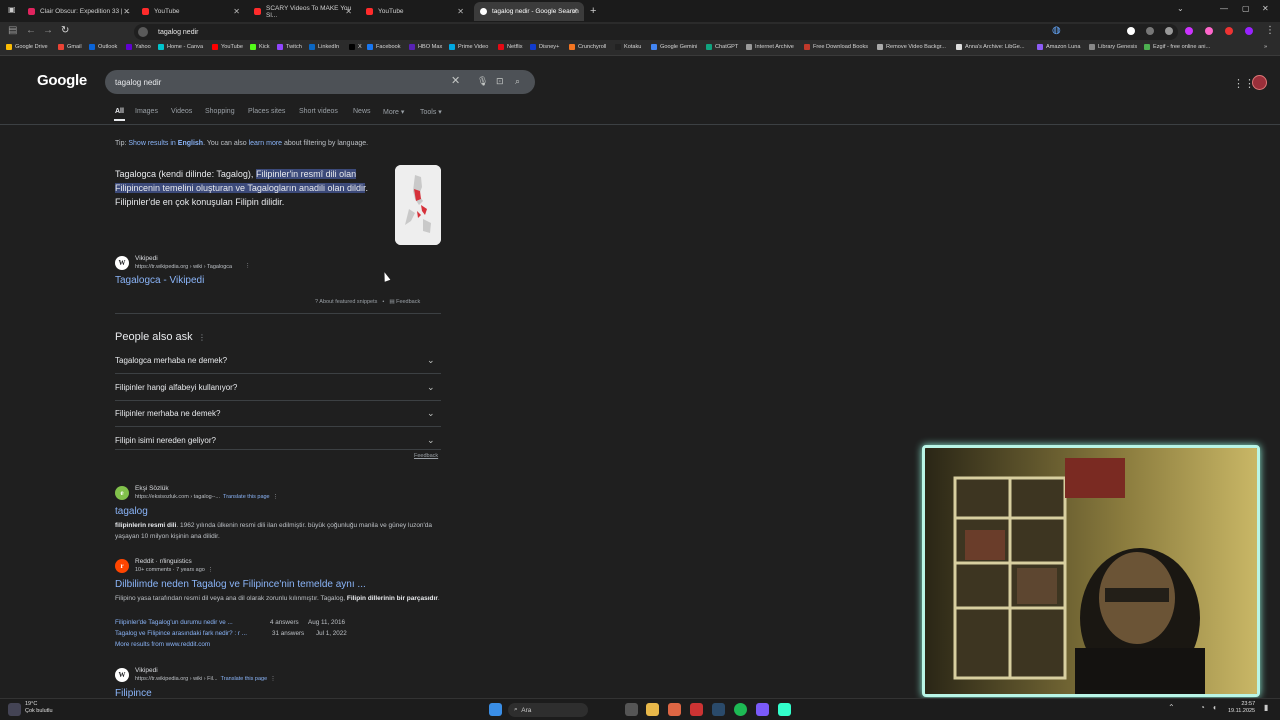 This screenshot has width=1280, height=720. What do you see at coordinates (529, 11) in the screenshot?
I see `browser-tab-active: tagalog nedir - Google Search ✕` at bounding box center [529, 11].